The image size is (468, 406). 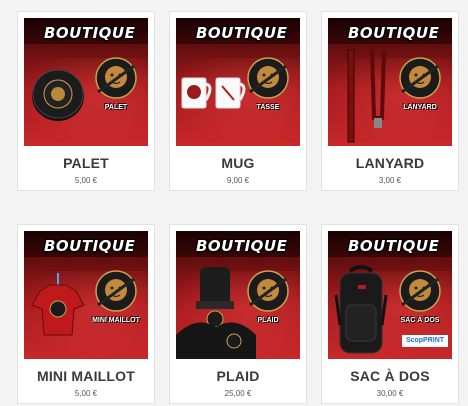 I want to click on mug-icon, so click(x=213, y=93).